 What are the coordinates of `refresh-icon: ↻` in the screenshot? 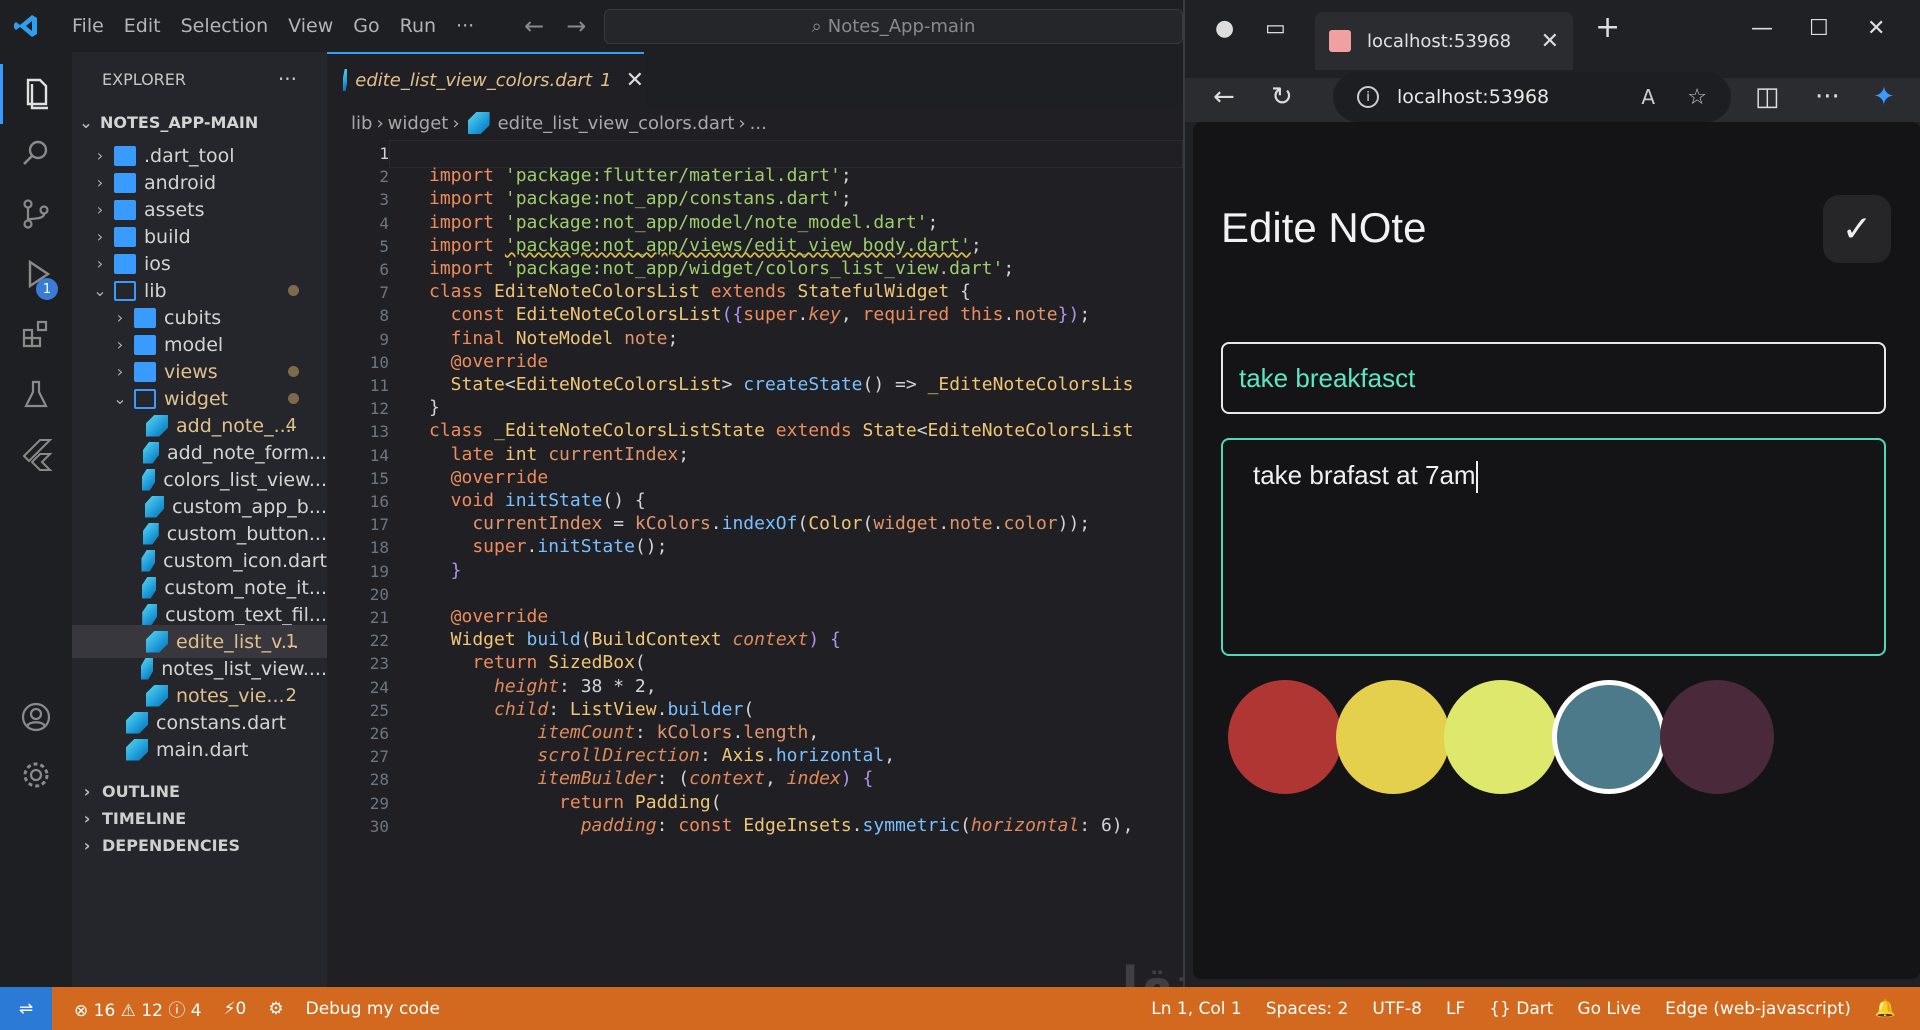 It's located at (1282, 97).